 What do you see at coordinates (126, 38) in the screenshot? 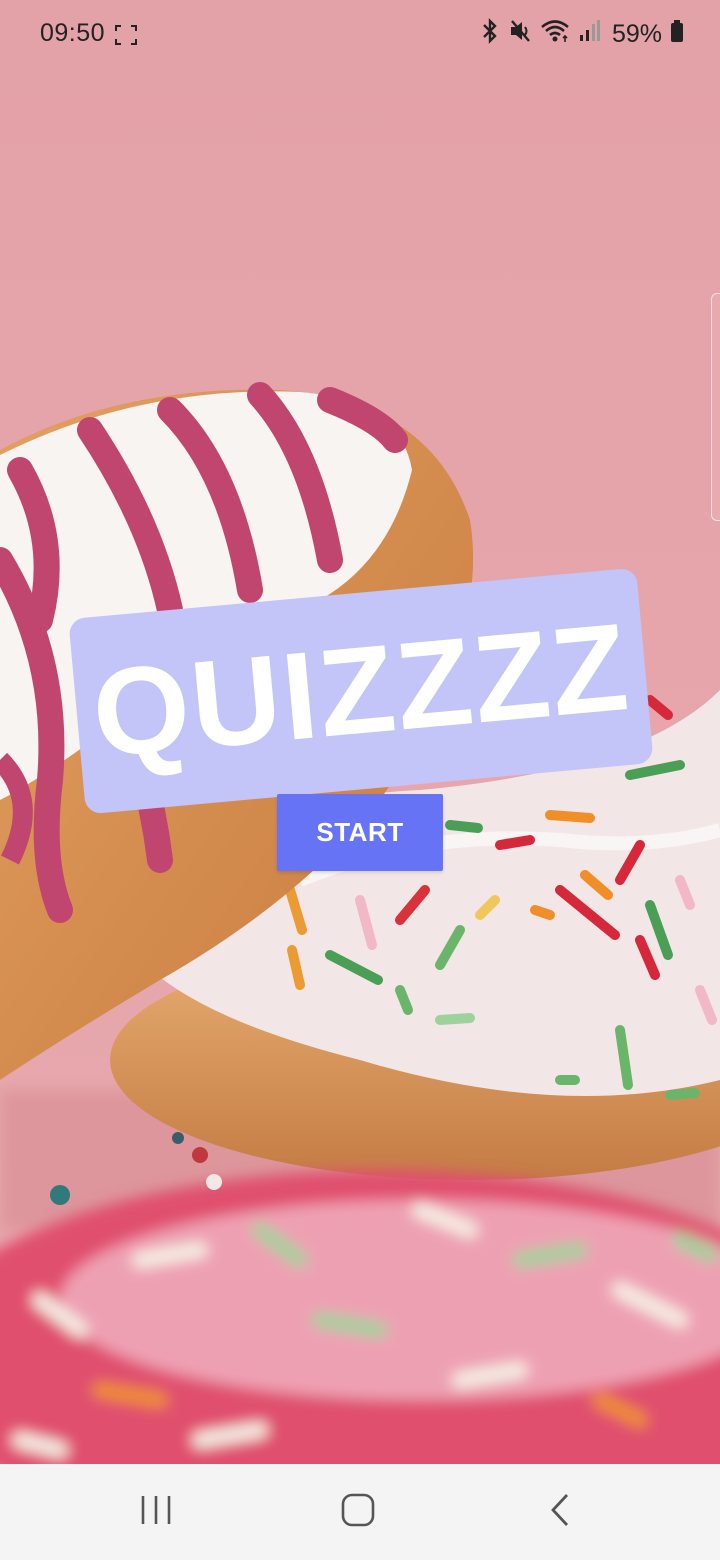
I see `screenshot-frame-icon` at bounding box center [126, 38].